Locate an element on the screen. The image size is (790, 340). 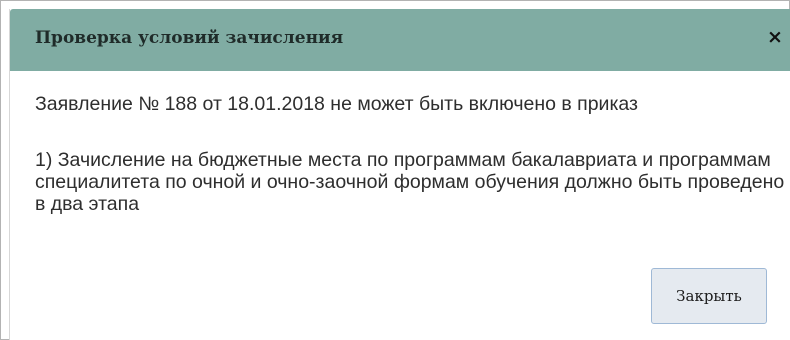
close-icon: × is located at coordinates (775, 37).